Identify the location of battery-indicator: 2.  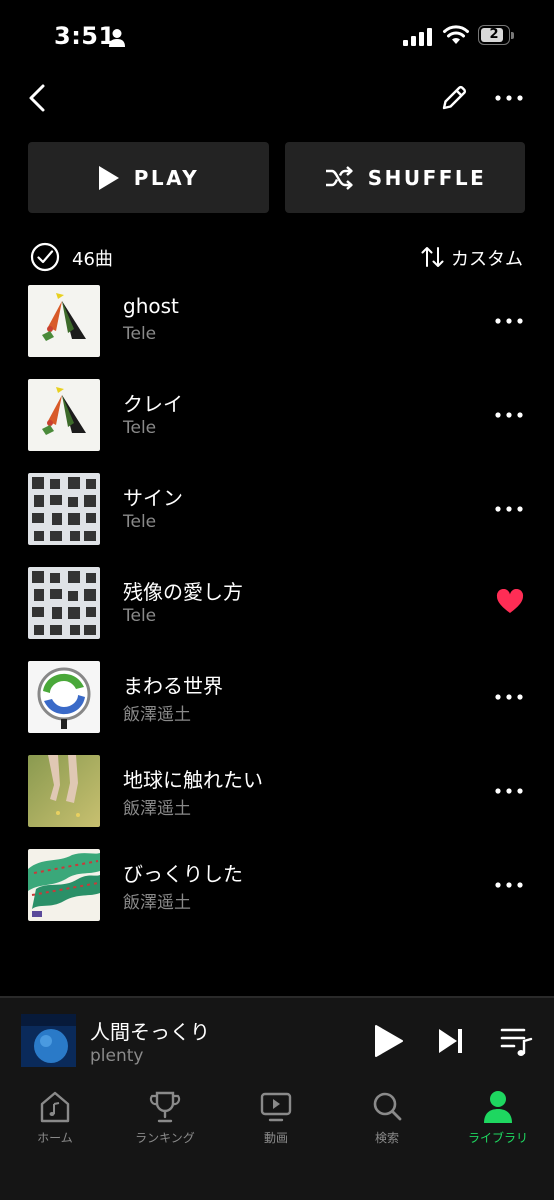
(497, 36).